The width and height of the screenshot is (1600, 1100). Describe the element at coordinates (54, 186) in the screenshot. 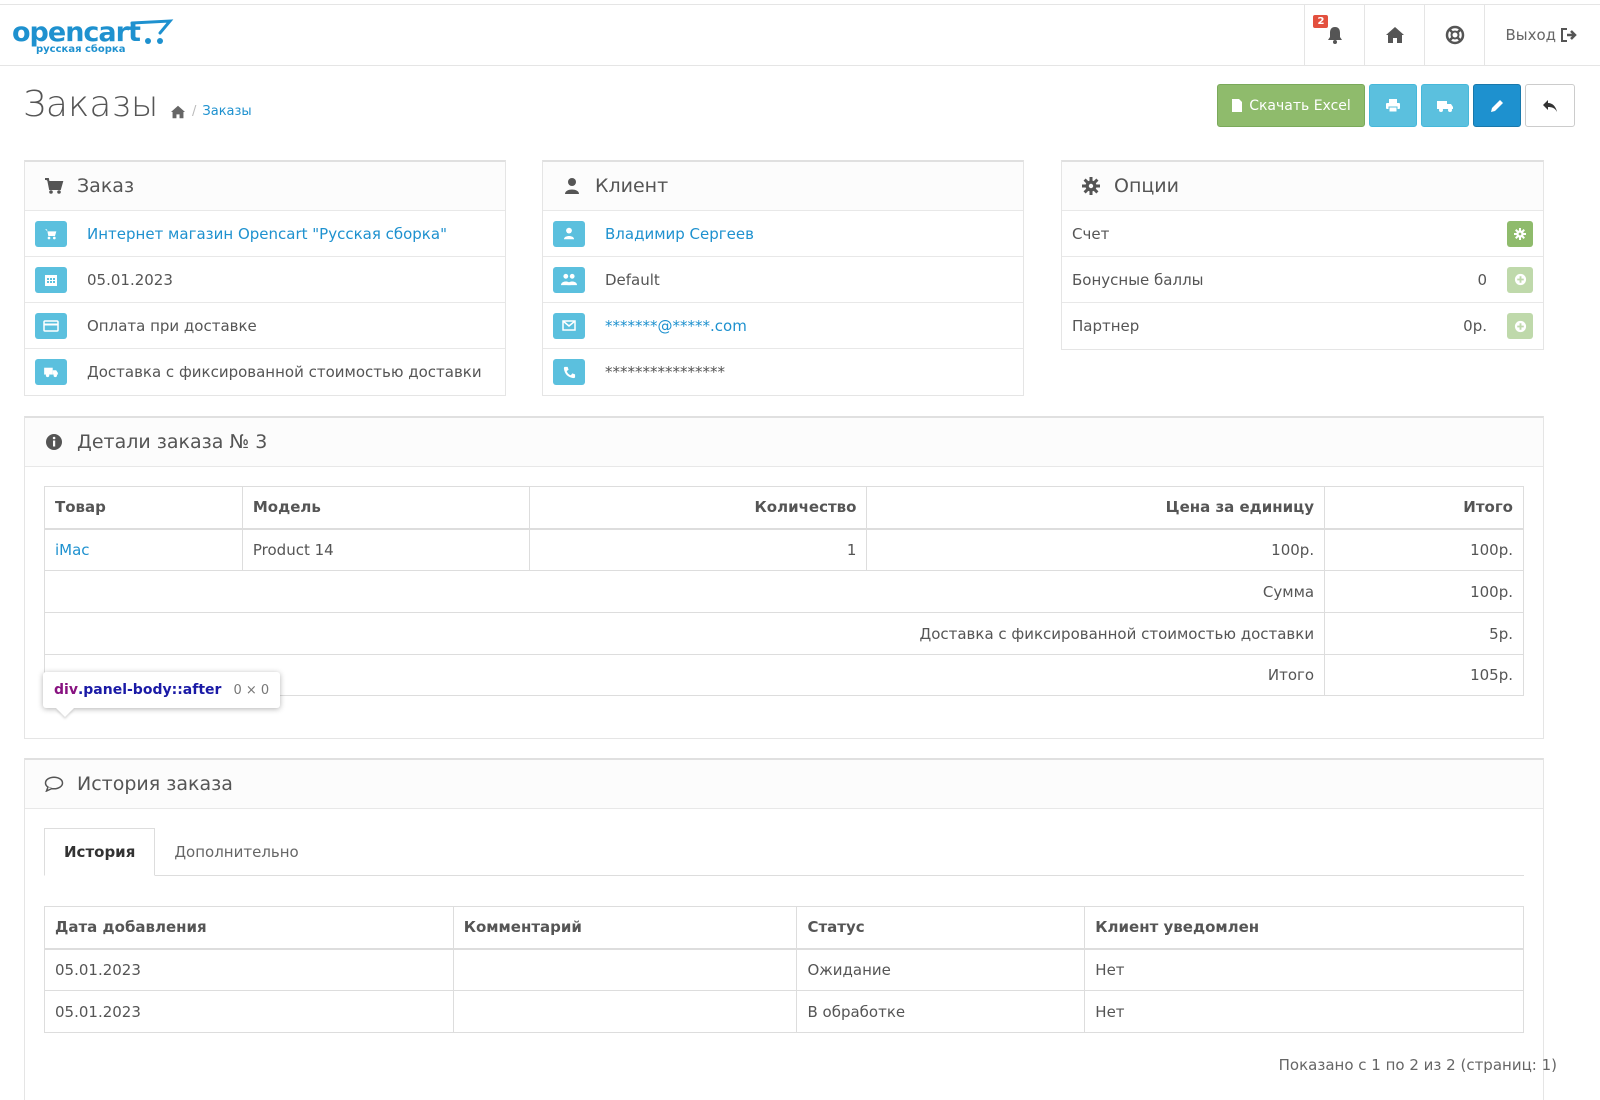

I see `shopping-cart-icon` at that location.